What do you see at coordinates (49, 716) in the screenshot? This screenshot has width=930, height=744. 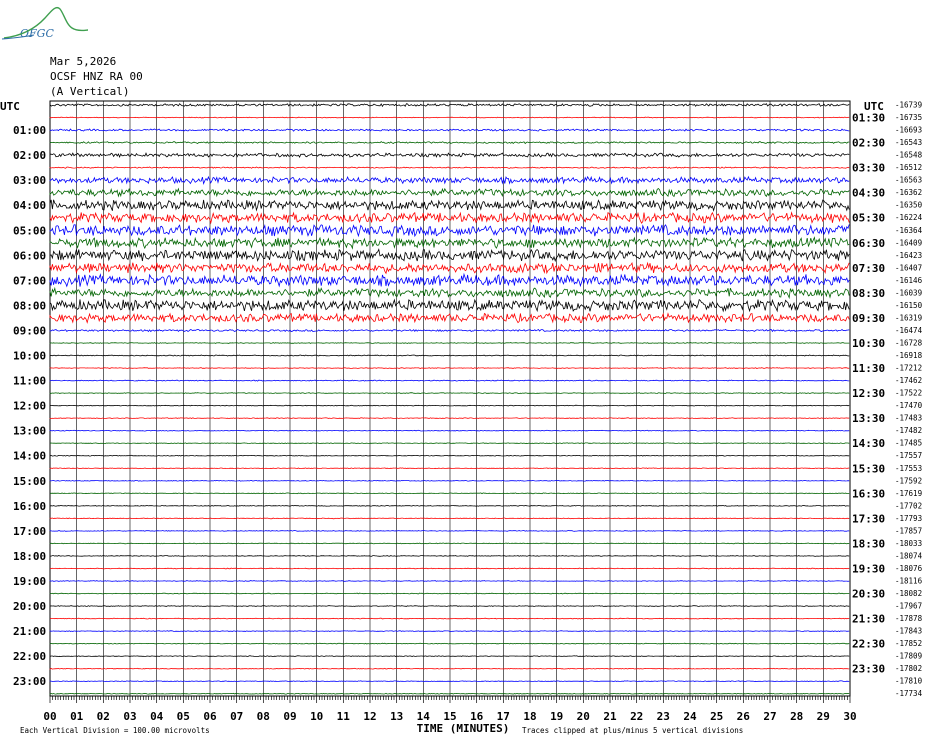 I see `x-tick-label: 00` at bounding box center [49, 716].